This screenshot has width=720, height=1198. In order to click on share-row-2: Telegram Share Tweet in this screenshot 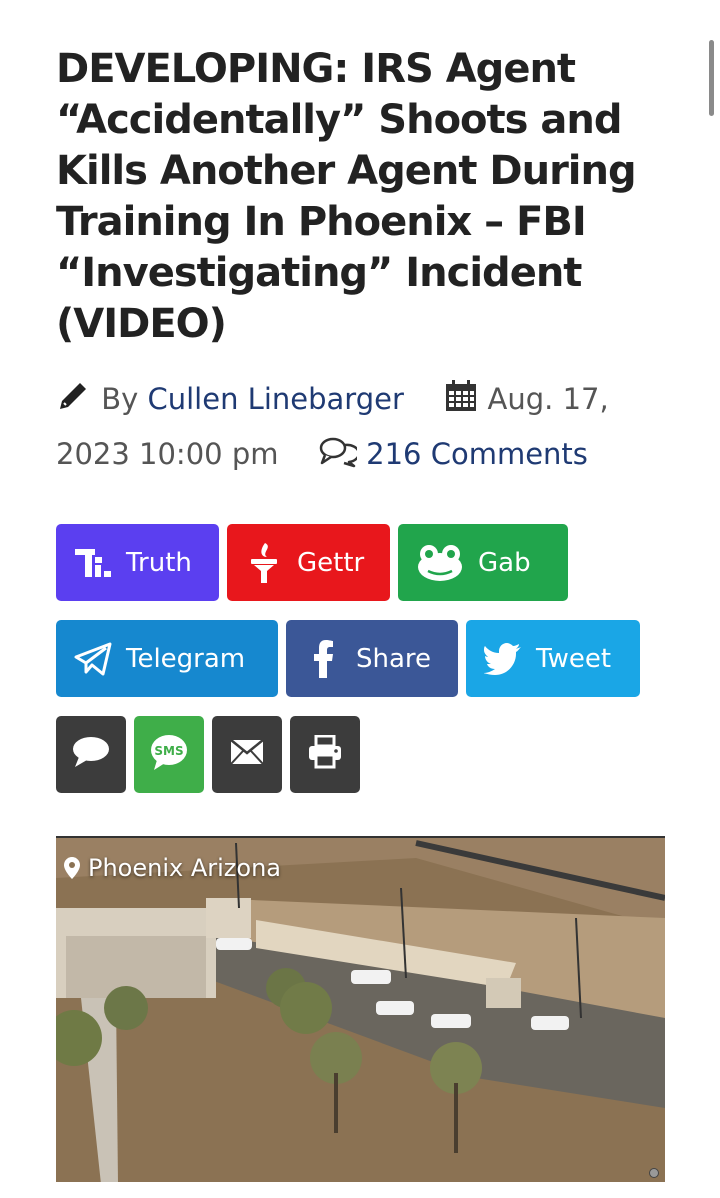, I will do `click(348, 658)`.